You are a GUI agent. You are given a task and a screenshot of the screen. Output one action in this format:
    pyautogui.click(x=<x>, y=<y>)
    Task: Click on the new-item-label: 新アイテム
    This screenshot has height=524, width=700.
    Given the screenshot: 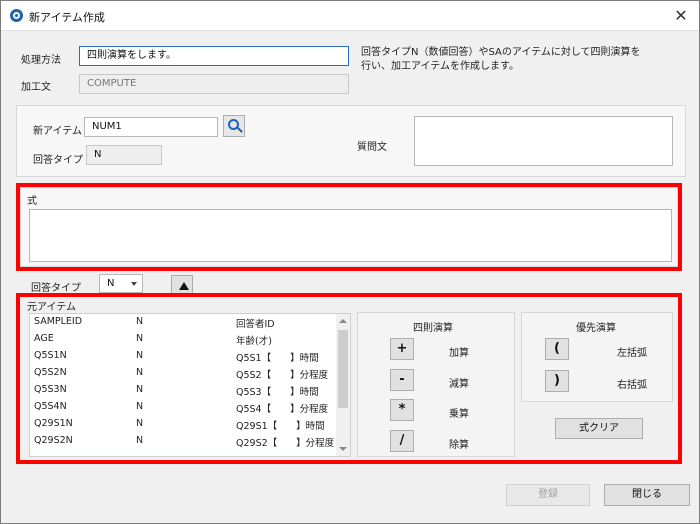 What is the action you would take?
    pyautogui.click(x=57, y=131)
    